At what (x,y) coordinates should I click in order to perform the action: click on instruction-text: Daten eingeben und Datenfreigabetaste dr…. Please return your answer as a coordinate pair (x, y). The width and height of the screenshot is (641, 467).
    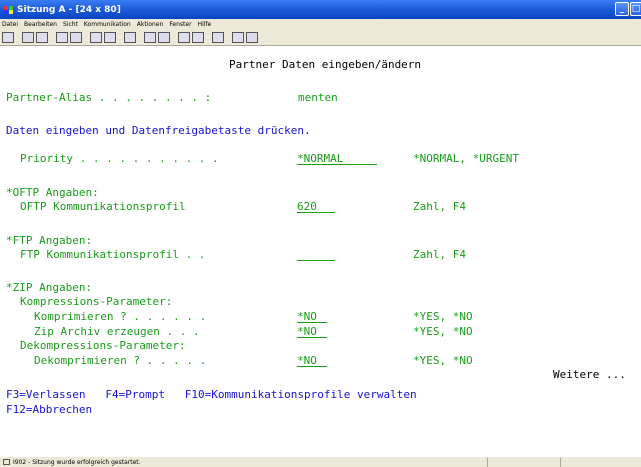
    Looking at the image, I should click on (158, 130).